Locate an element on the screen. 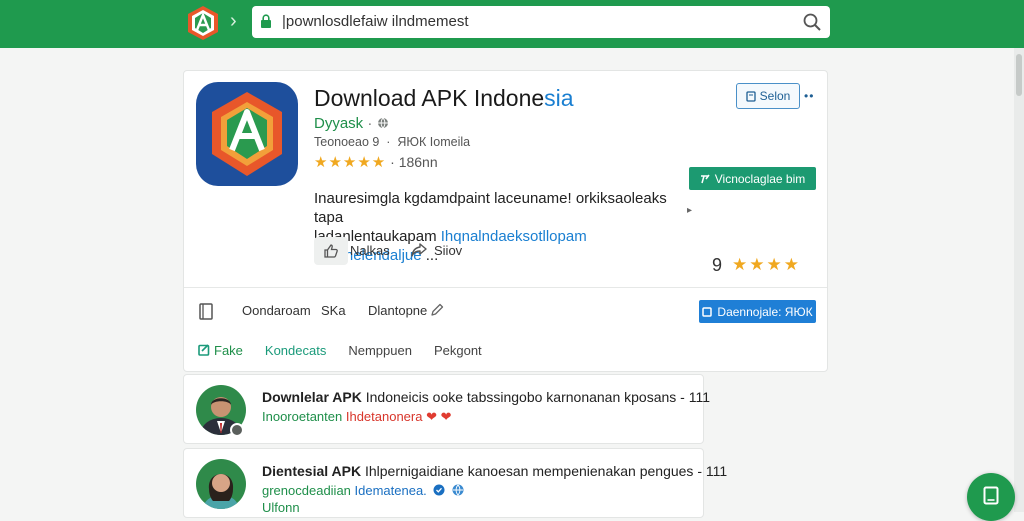  comment-tag: Ihdetanonera is located at coordinates (382, 416).